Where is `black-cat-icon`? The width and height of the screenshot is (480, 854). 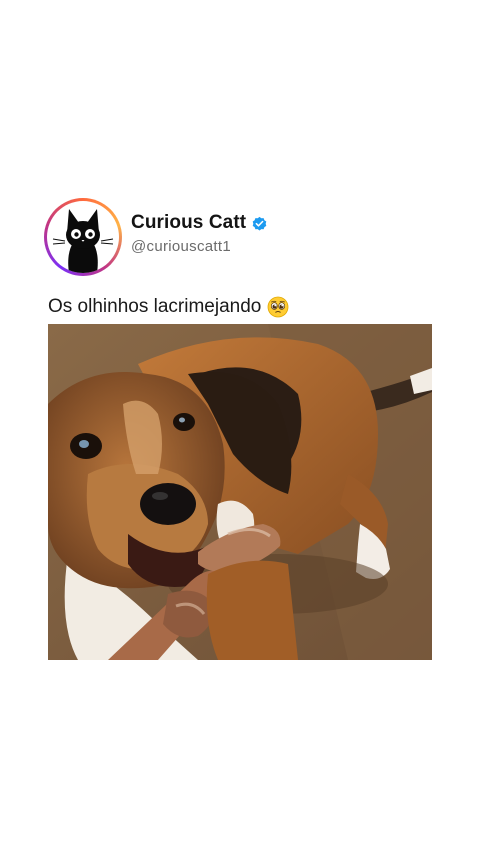
black-cat-icon is located at coordinates (83, 237).